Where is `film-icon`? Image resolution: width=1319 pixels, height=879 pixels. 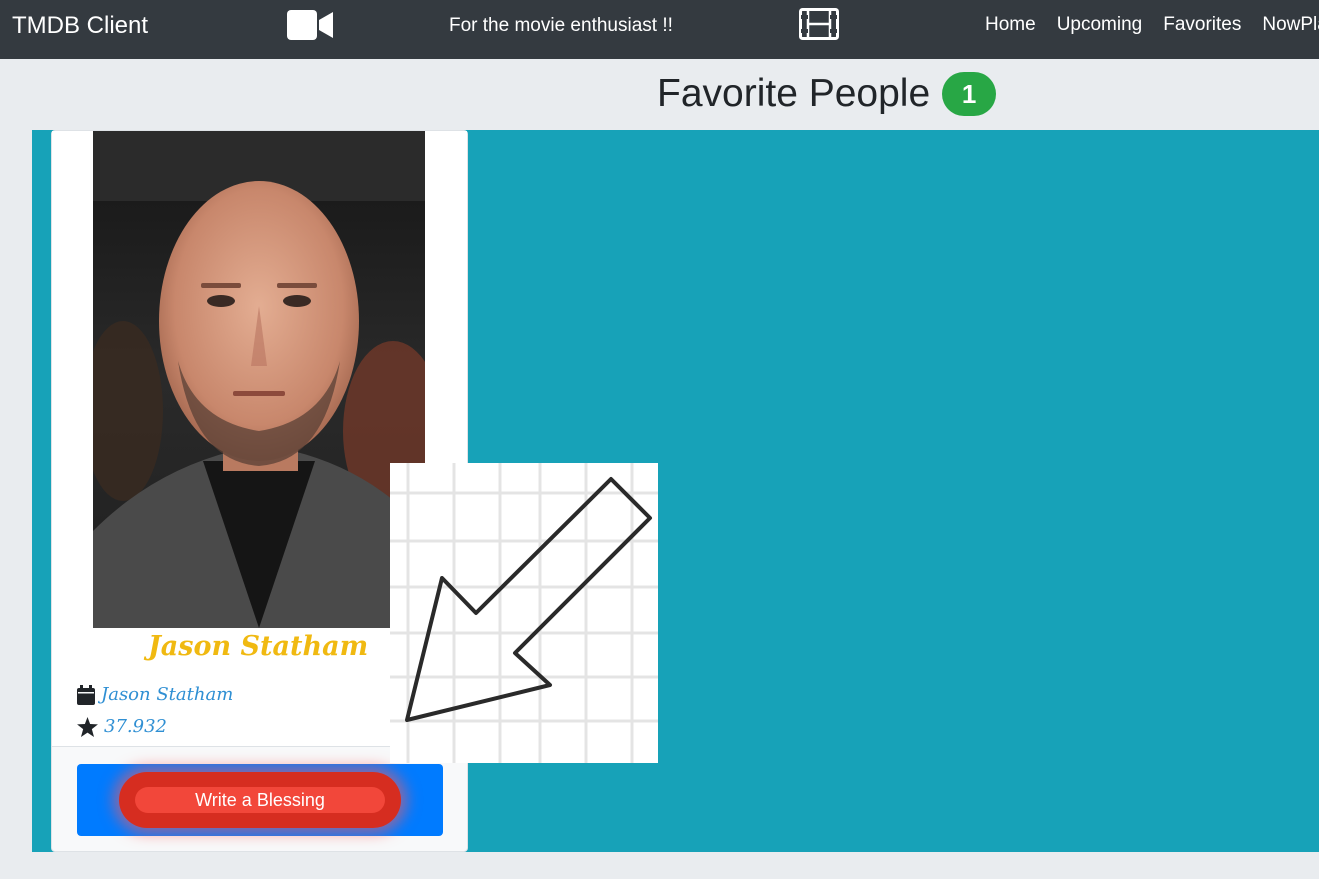 film-icon is located at coordinates (819, 24).